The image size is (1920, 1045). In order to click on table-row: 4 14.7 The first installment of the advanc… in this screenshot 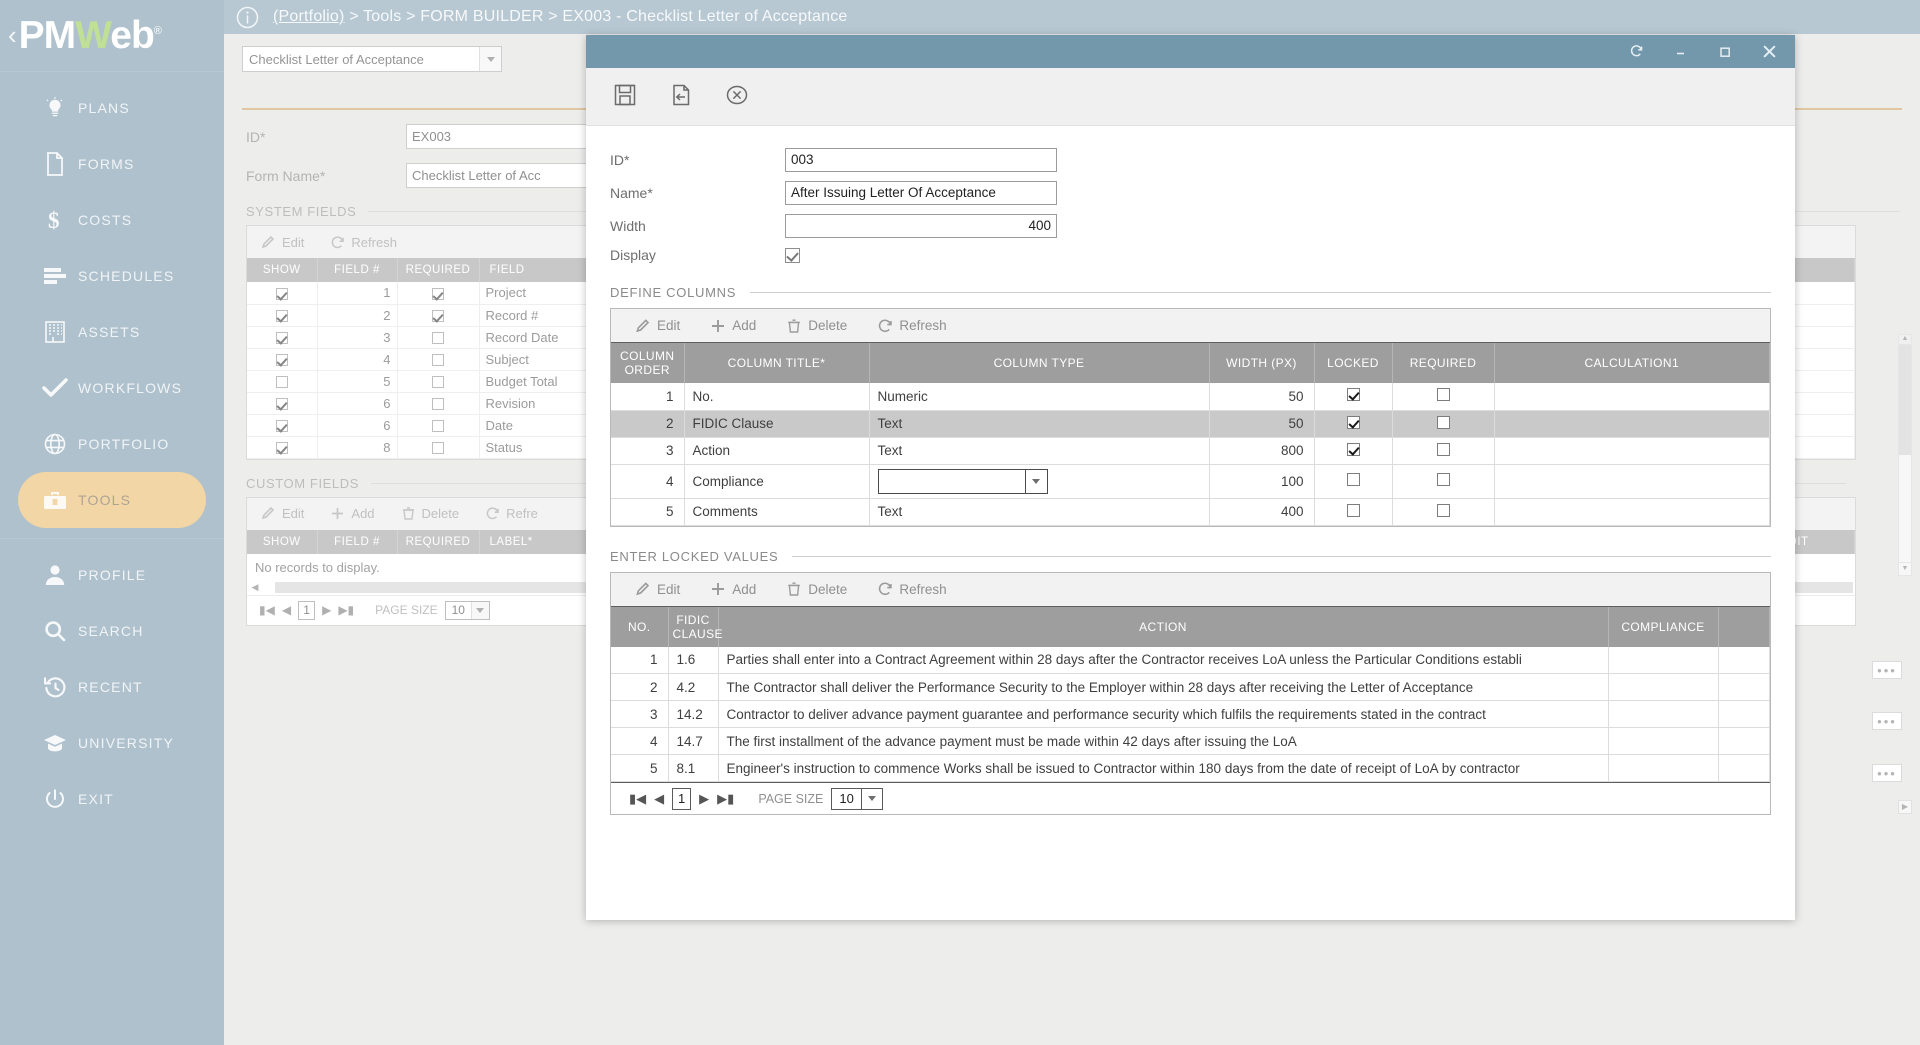, I will do `click(1190, 741)`.